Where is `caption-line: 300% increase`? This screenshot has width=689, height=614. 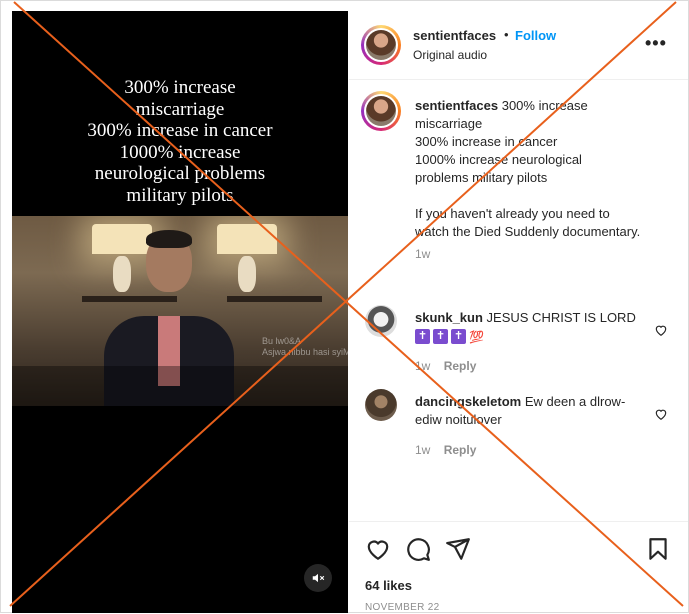 caption-line: 300% increase is located at coordinates (544, 105).